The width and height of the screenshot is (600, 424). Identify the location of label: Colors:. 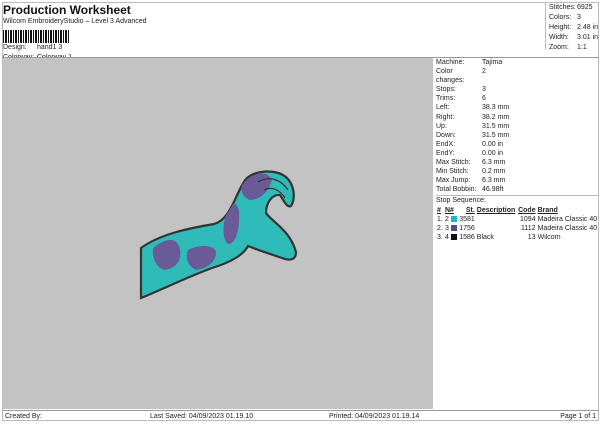
(560, 17).